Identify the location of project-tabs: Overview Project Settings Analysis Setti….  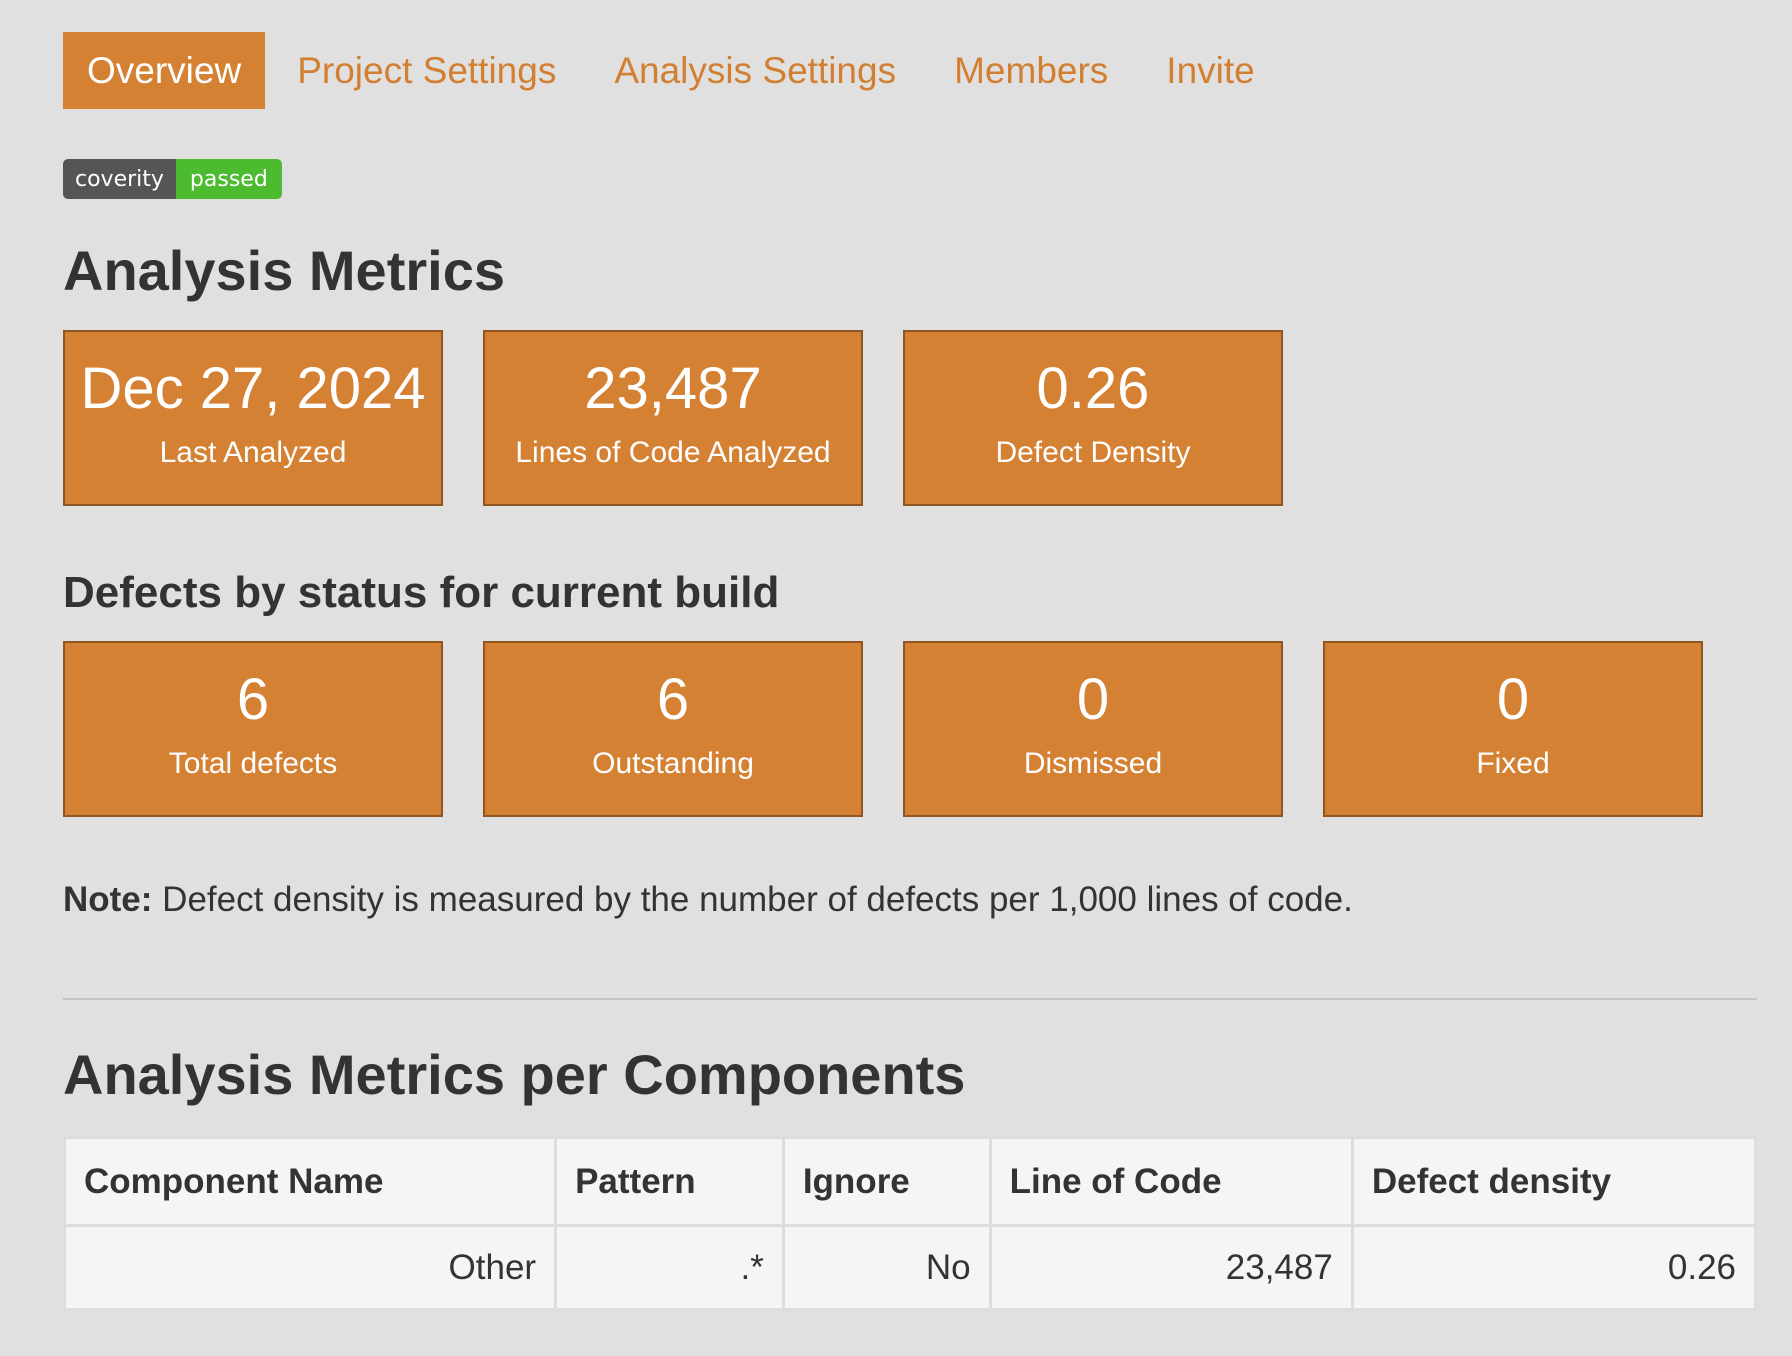
(676, 70).